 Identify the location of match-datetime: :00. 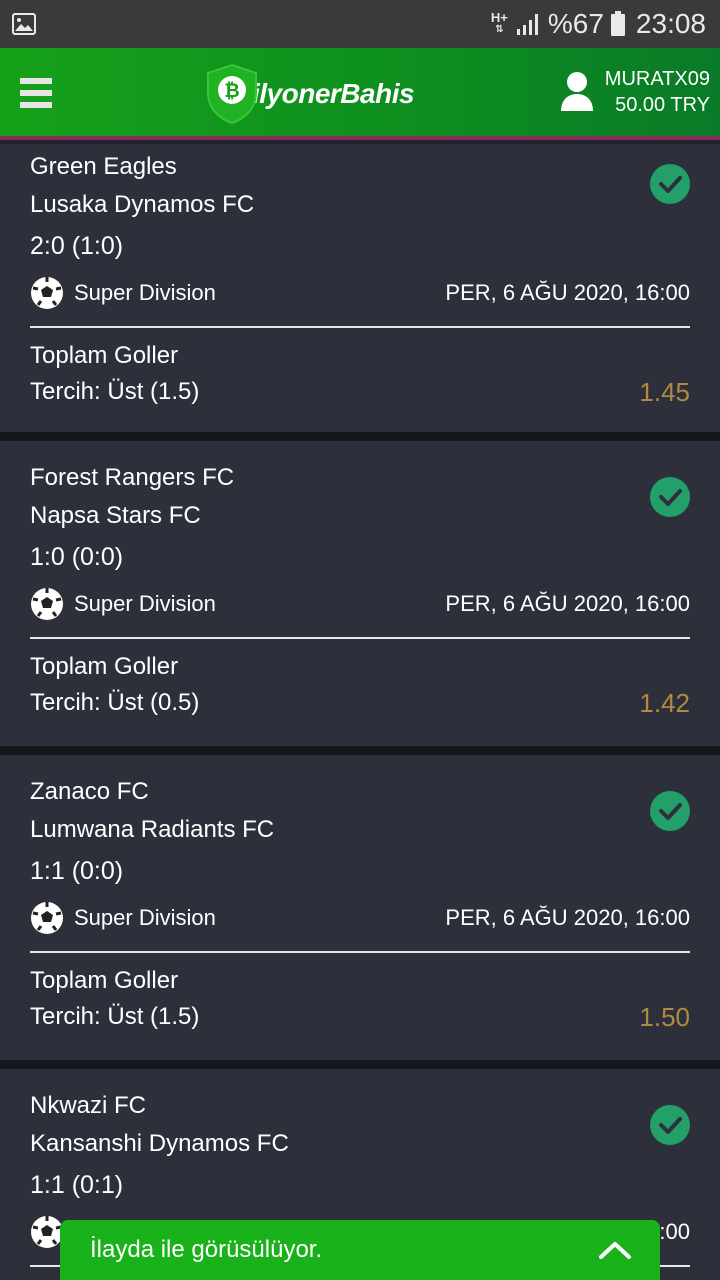
(674, 1231).